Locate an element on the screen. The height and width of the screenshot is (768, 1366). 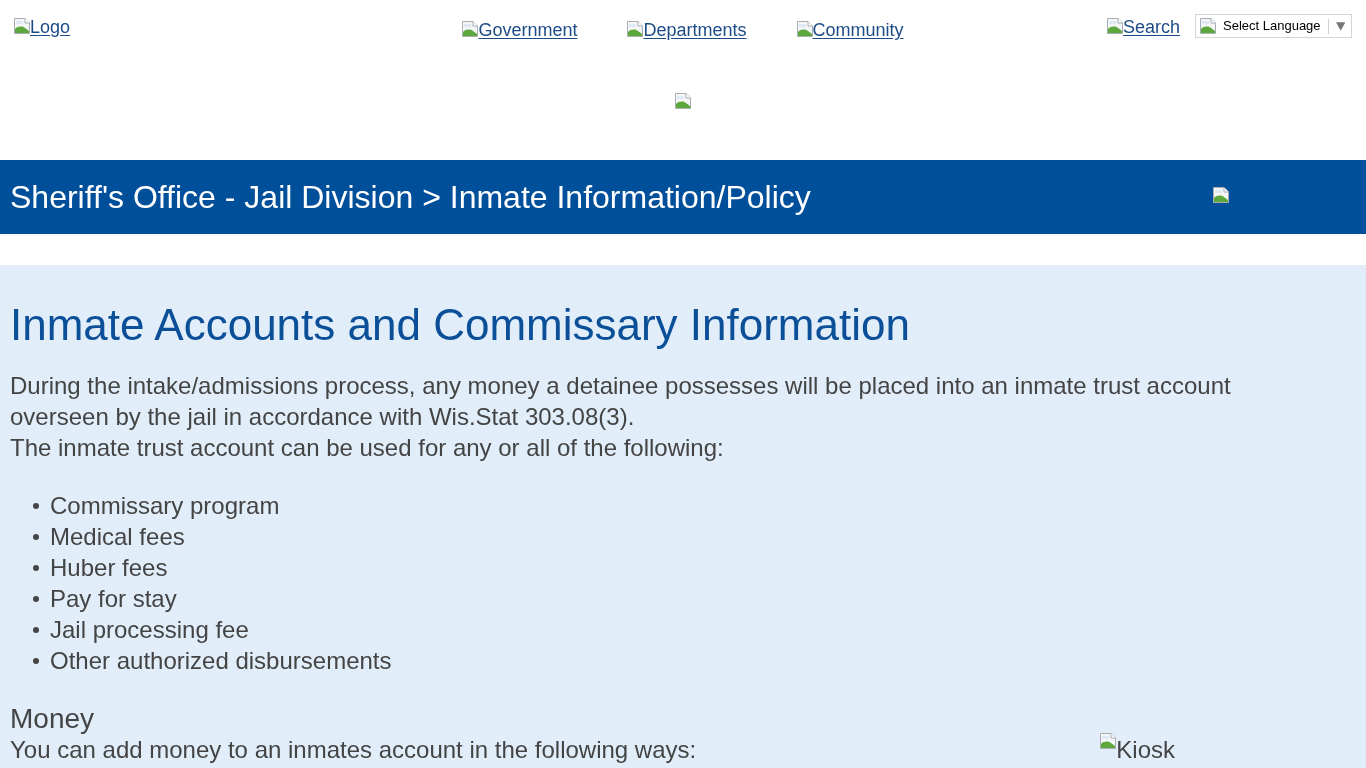
language-select-value: Select Language is located at coordinates (1272, 26).